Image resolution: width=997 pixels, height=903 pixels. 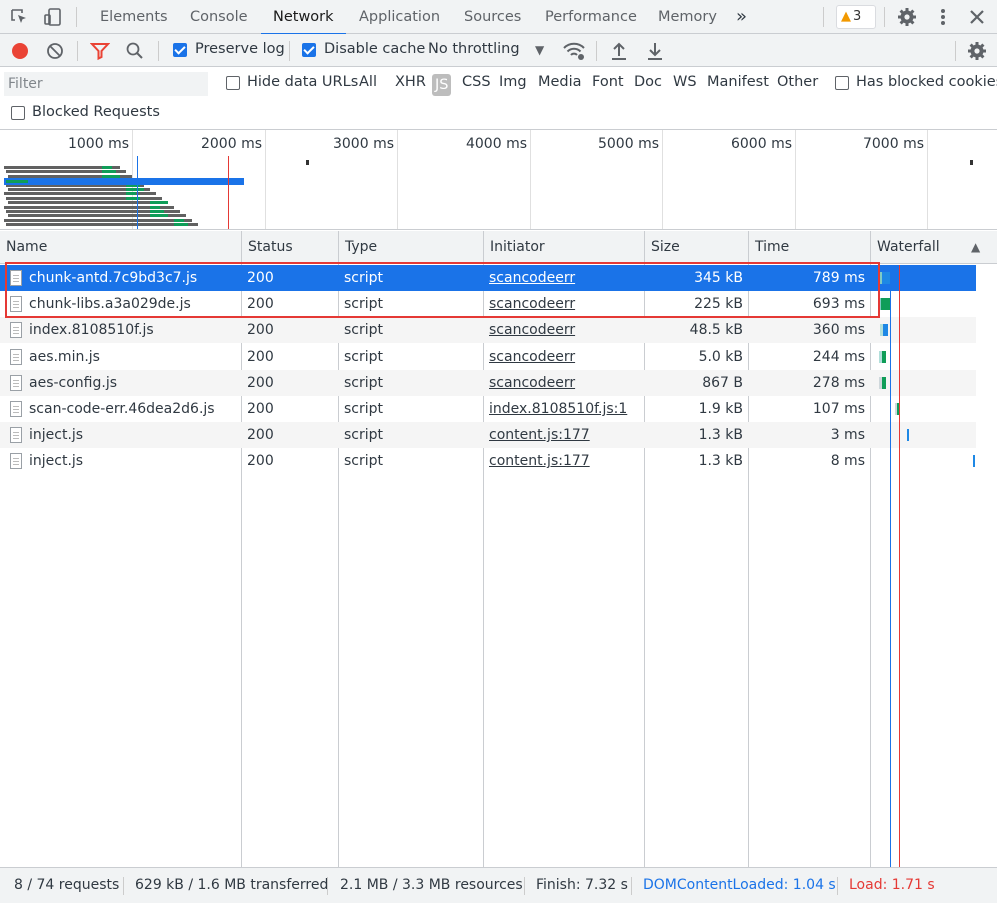 I want to click on filter-type-ws: WS, so click(x=685, y=82).